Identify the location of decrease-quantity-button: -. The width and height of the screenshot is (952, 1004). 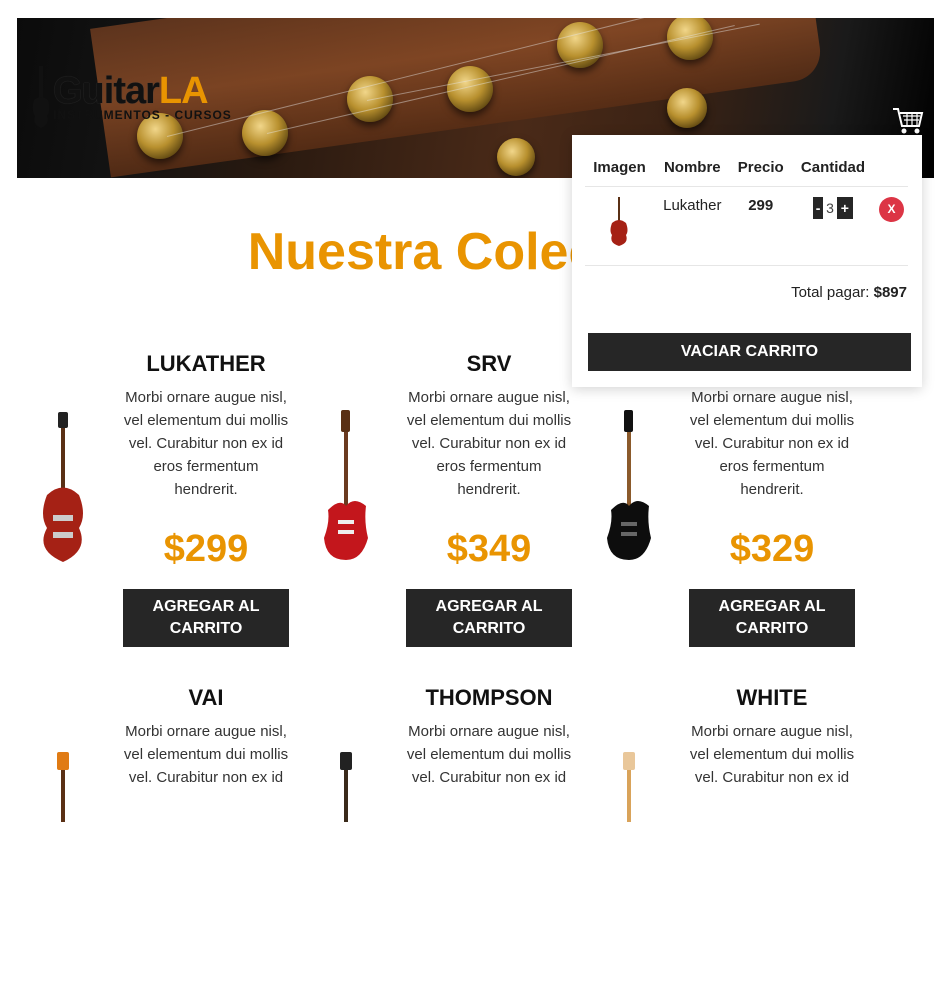
(818, 208).